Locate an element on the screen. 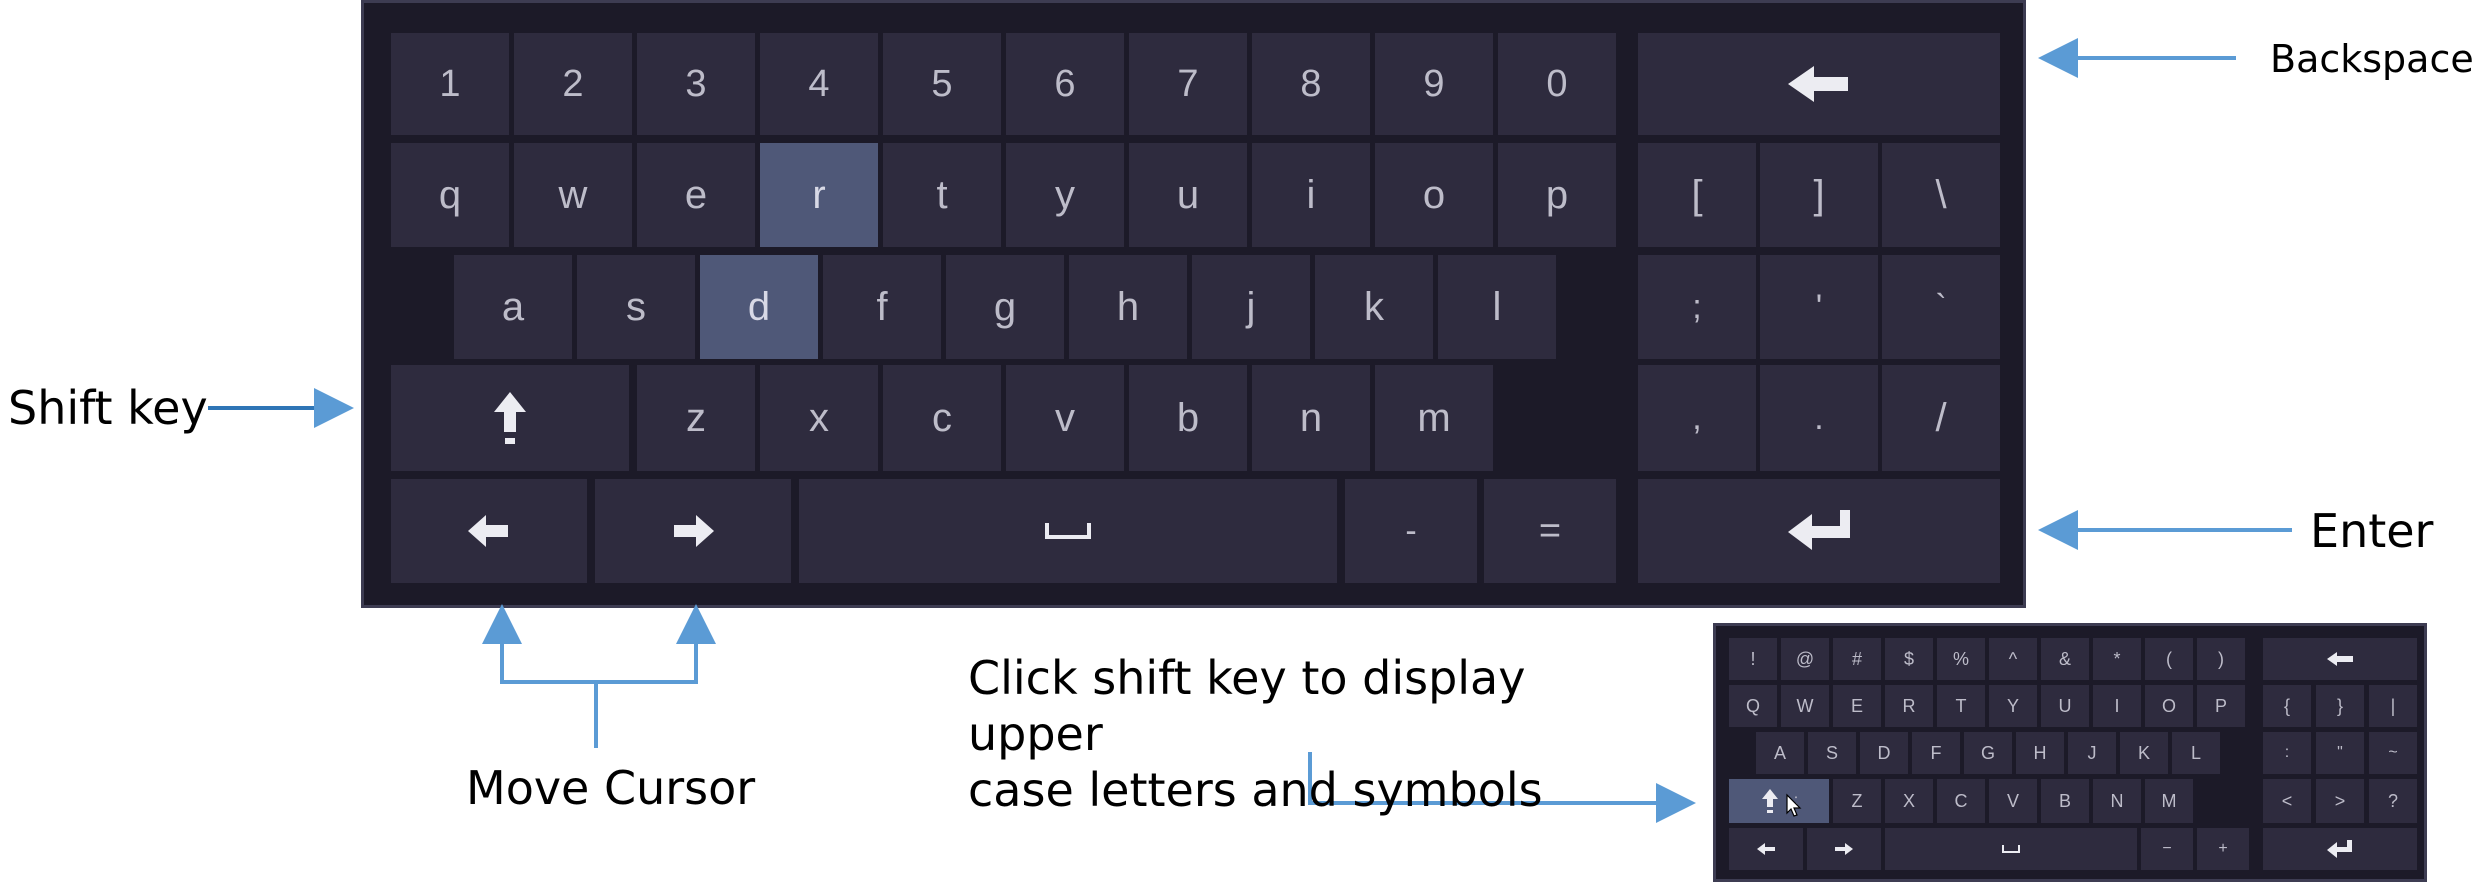 The height and width of the screenshot is (882, 2474). shift-key-label: Shift key is located at coordinates (108, 408).